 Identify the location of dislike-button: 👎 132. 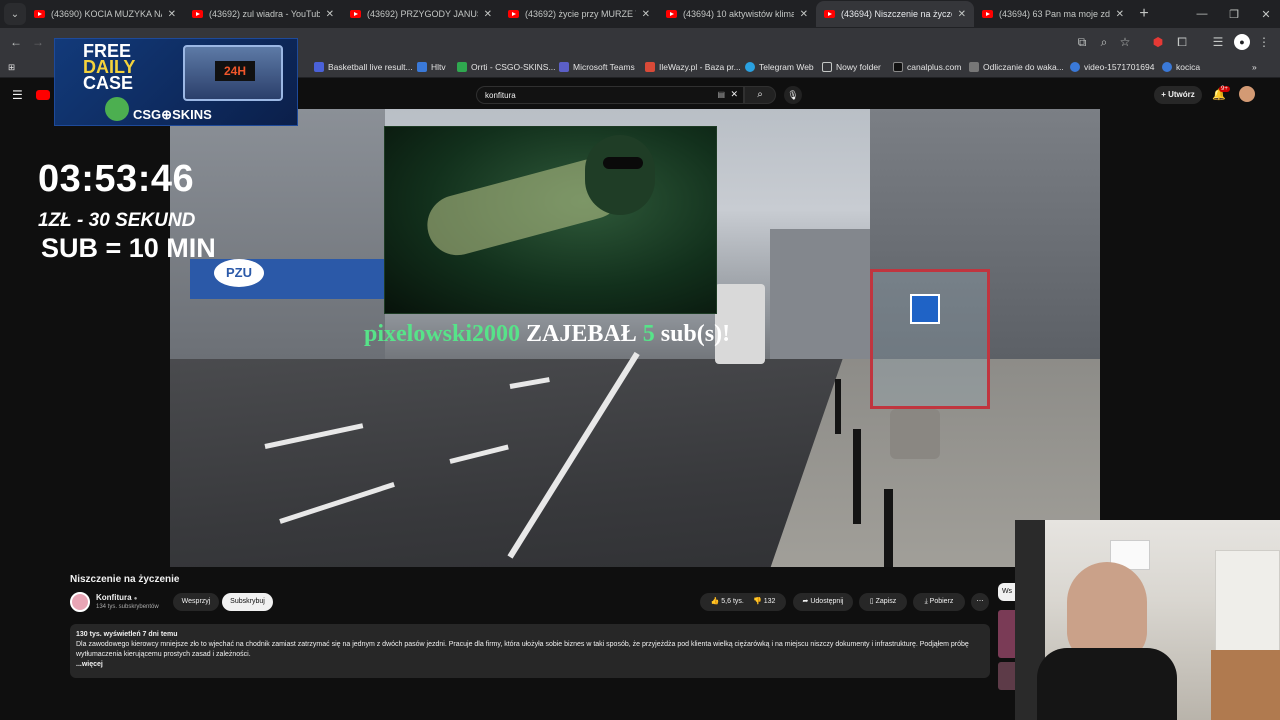
(764, 602).